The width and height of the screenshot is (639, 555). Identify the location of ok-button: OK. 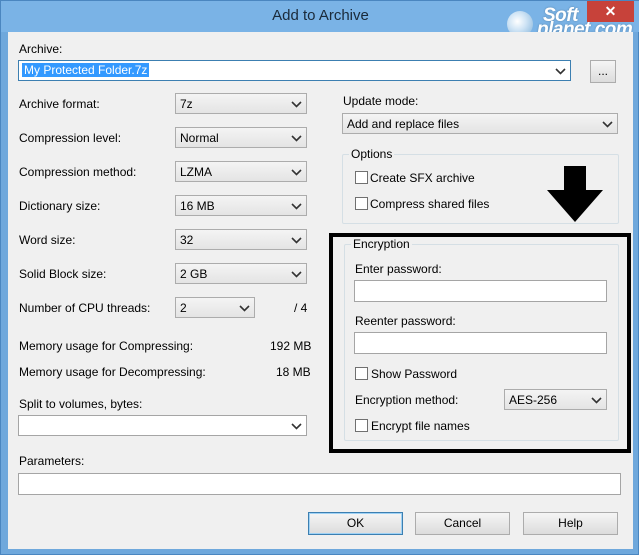
(355, 523).